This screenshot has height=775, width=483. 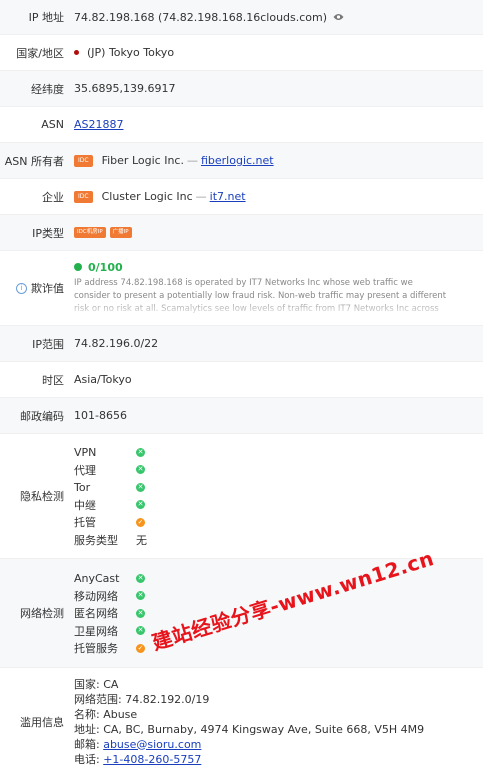 I want to click on privacy-item: Tor ✕, so click(x=109, y=487).